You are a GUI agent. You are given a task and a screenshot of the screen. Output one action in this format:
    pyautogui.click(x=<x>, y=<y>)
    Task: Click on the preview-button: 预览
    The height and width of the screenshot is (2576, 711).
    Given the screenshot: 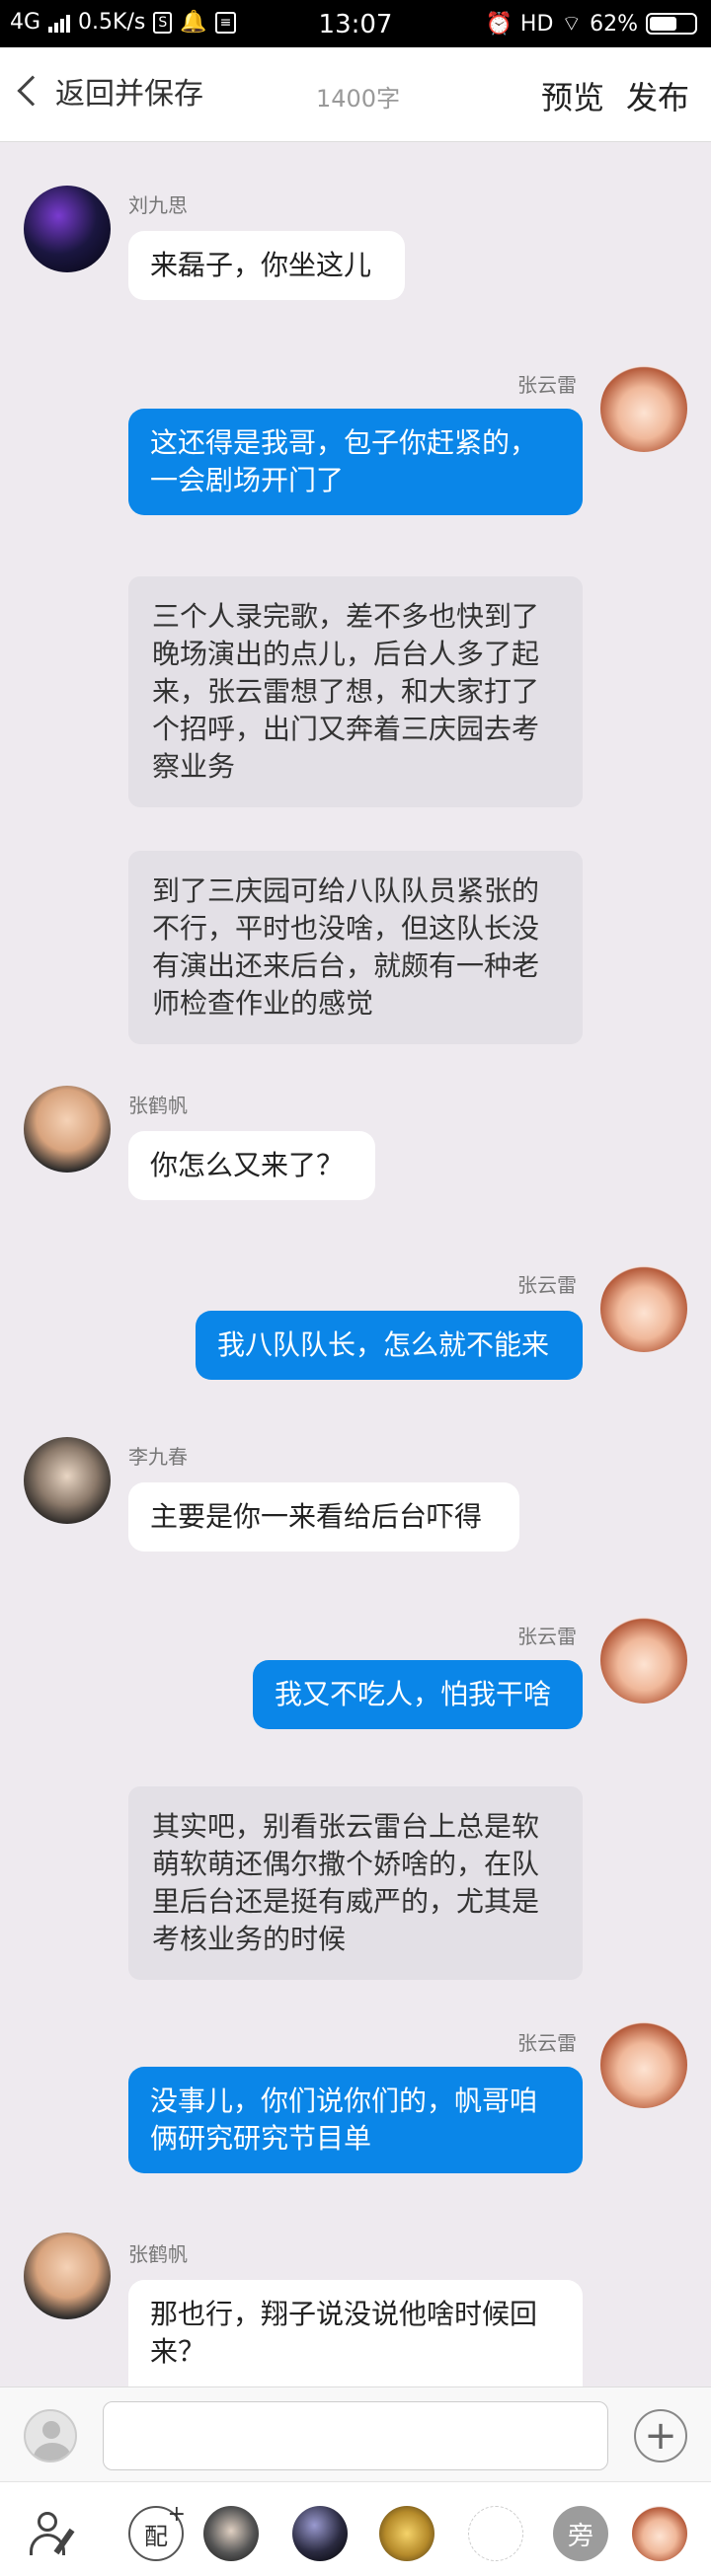 What is the action you would take?
    pyautogui.click(x=572, y=95)
    